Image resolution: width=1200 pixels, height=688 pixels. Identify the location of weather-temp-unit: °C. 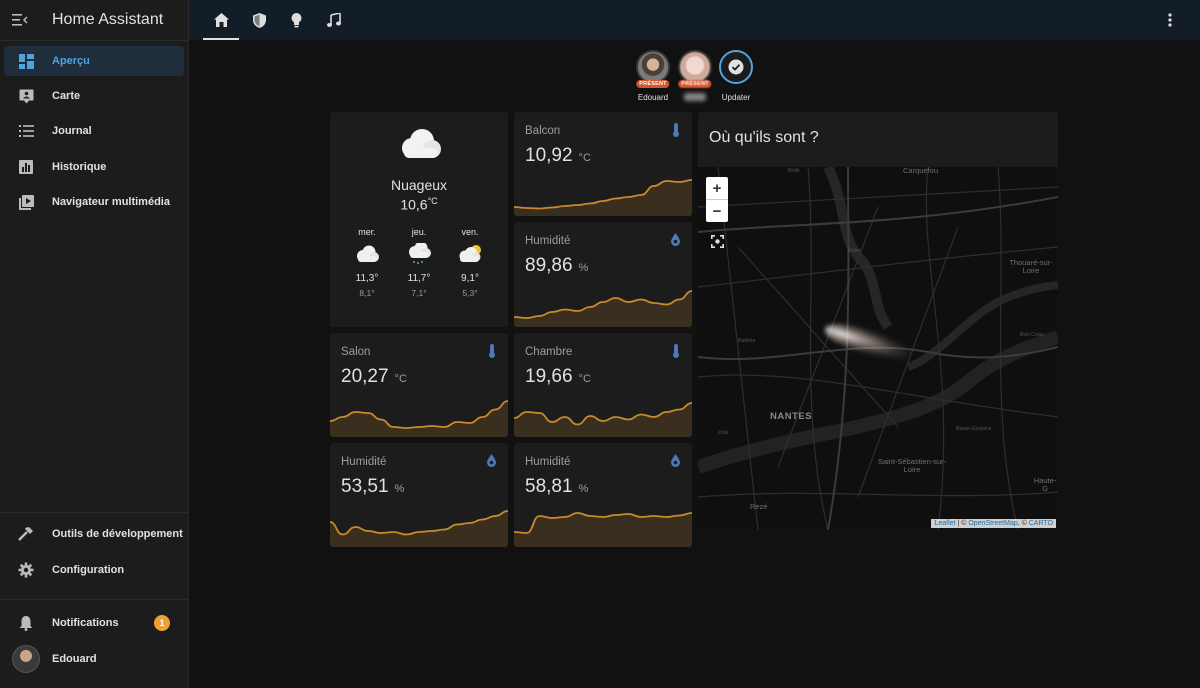
(432, 201).